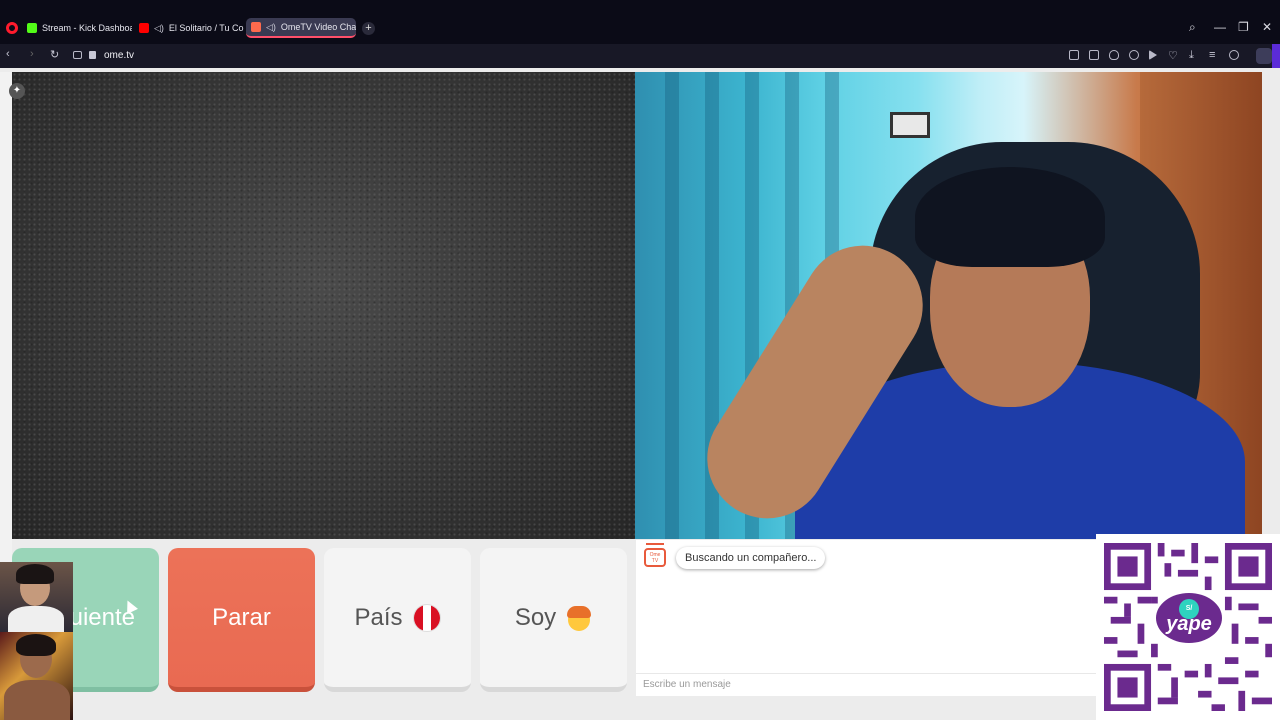 Image resolution: width=1280 pixels, height=720 pixels. What do you see at coordinates (206, 28) in the screenshot?
I see `tab-label: El Solitario / Tu Conce` at bounding box center [206, 28].